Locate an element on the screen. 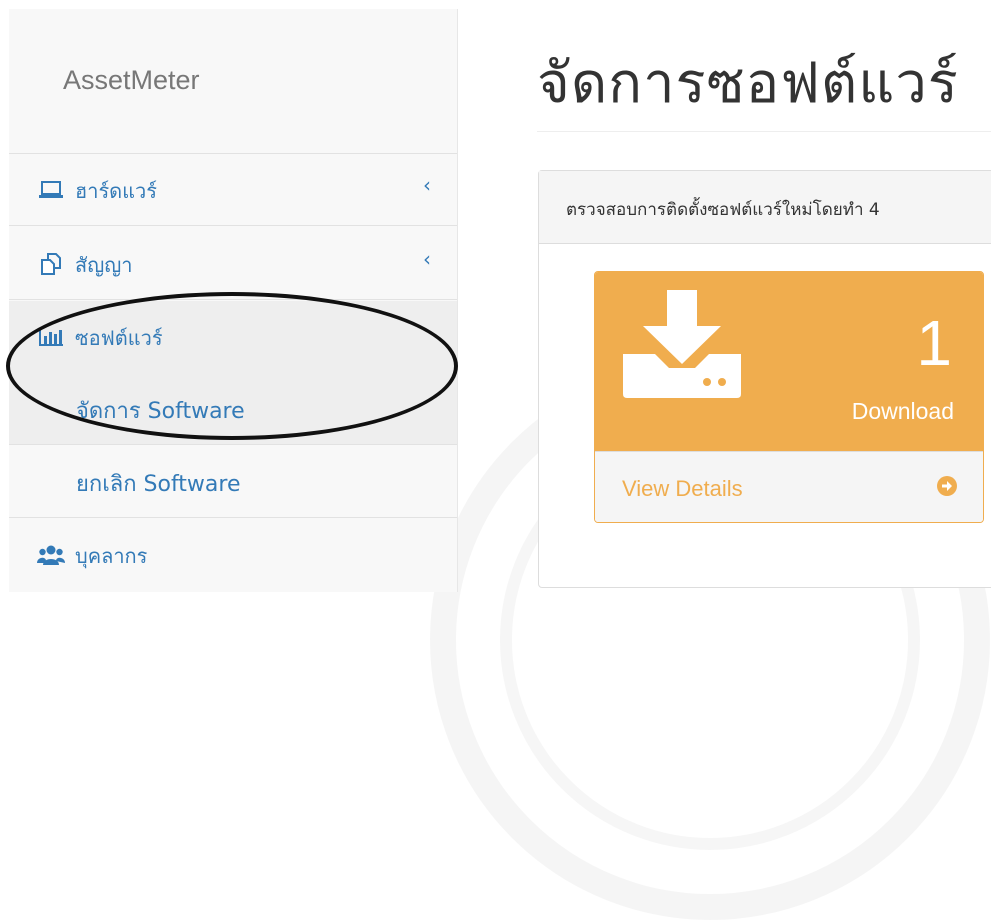  title-divider is located at coordinates (764, 131).